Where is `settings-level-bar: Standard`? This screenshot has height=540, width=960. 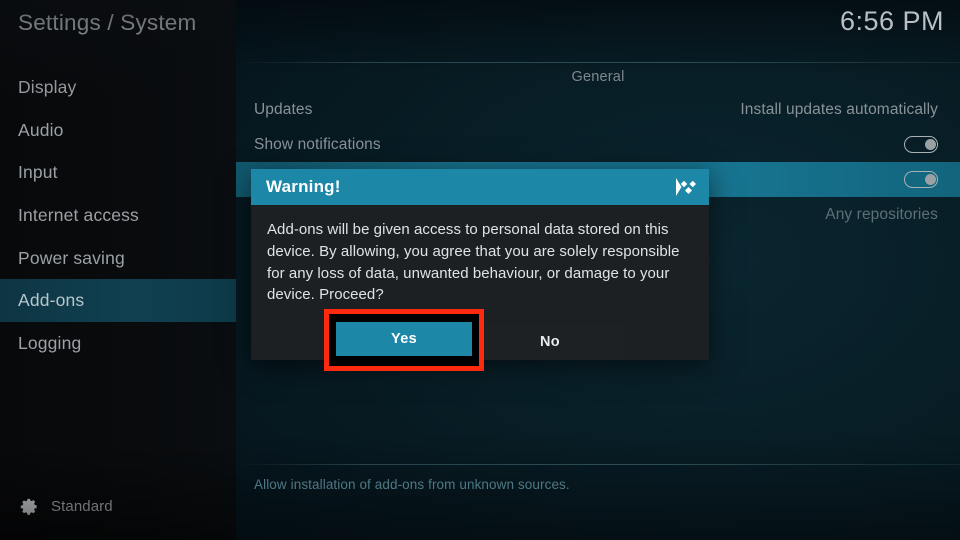 settings-level-bar: Standard is located at coordinates (118, 506).